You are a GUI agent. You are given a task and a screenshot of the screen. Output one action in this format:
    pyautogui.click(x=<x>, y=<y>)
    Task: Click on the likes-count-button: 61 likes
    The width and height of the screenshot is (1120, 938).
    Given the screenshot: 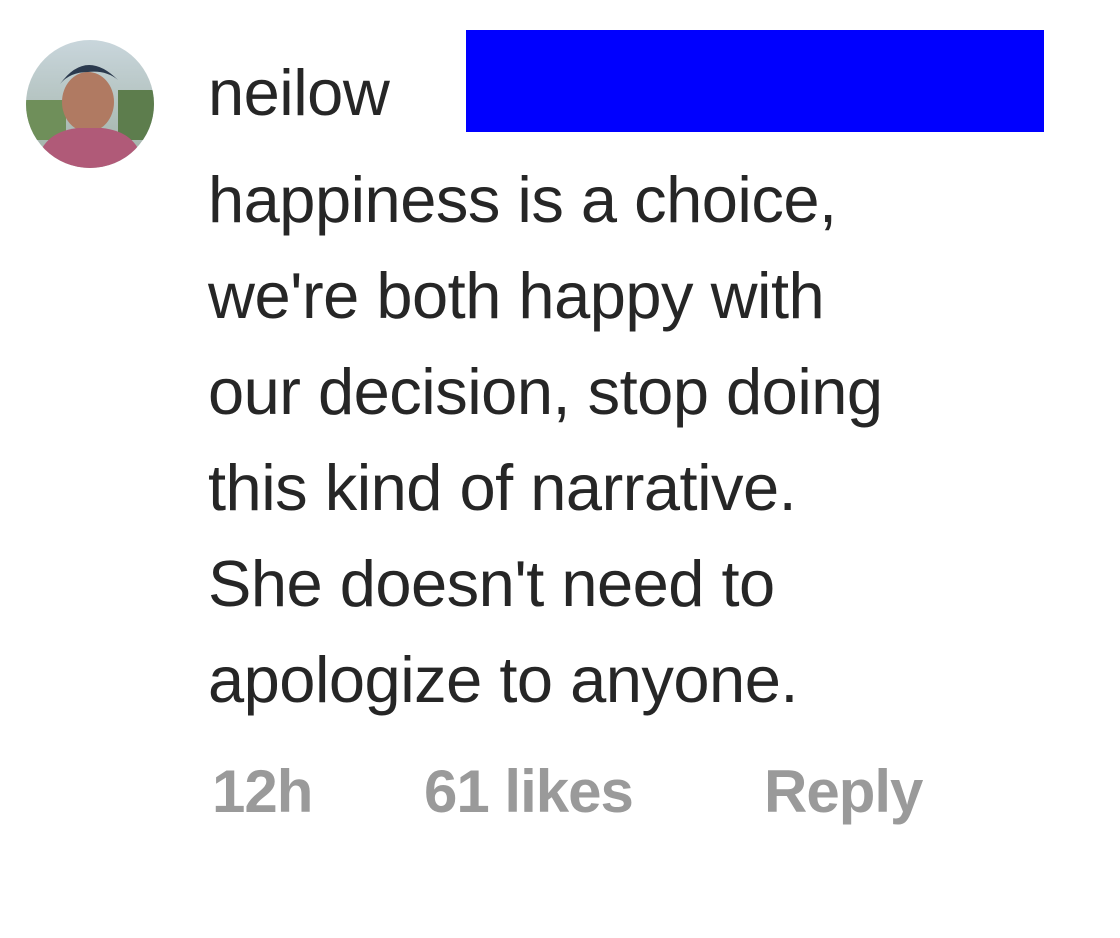 What is the action you would take?
    pyautogui.click(x=529, y=792)
    